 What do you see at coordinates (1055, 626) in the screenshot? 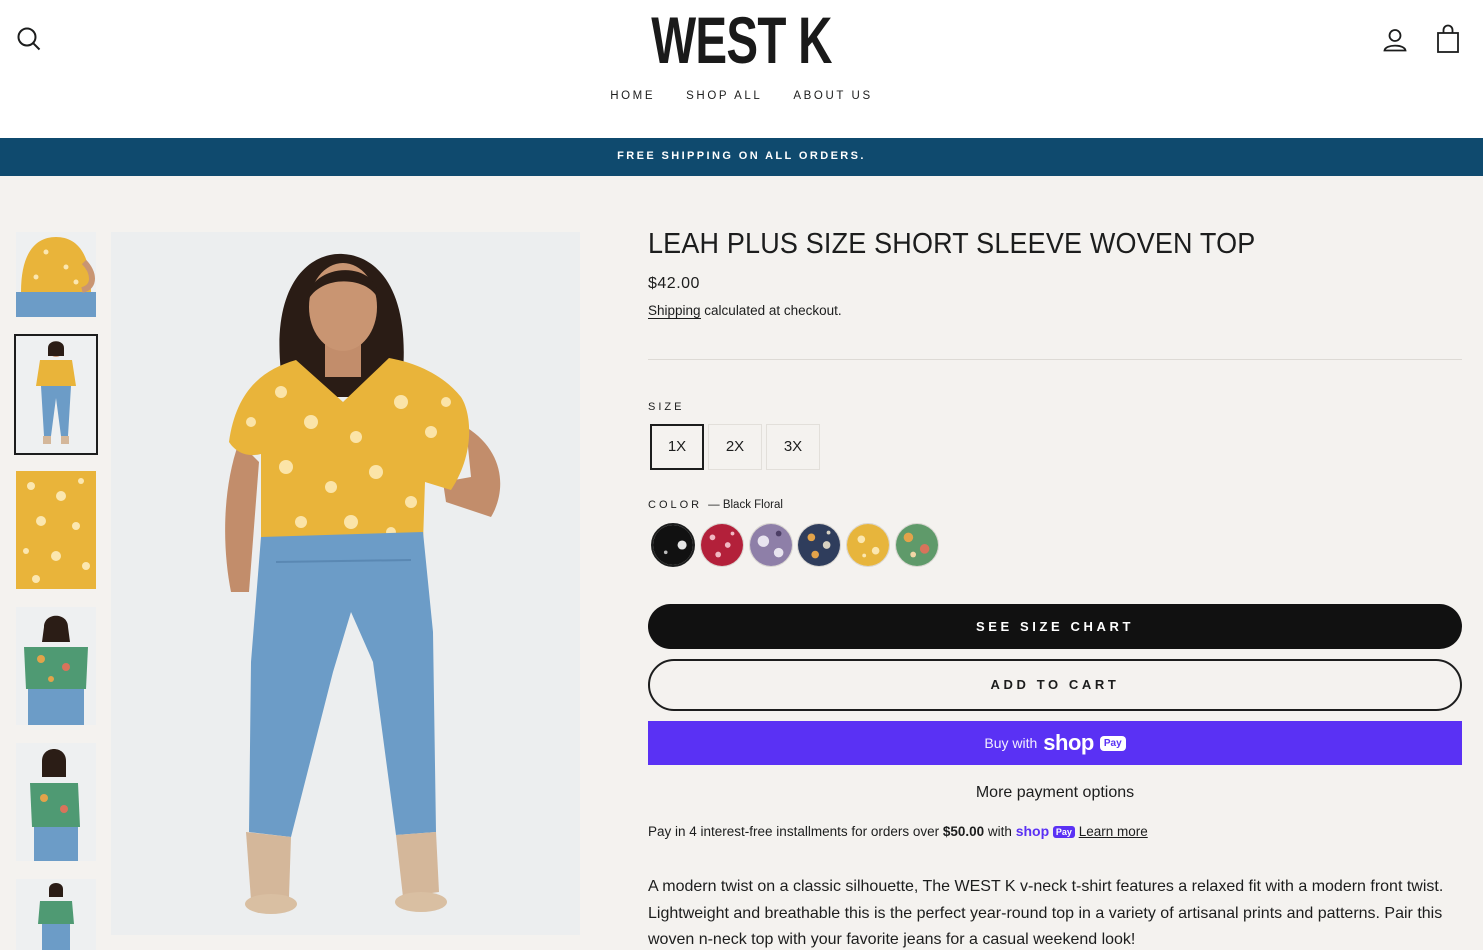
I see `see-size-chart-button: SEE SIZE CHART` at bounding box center [1055, 626].